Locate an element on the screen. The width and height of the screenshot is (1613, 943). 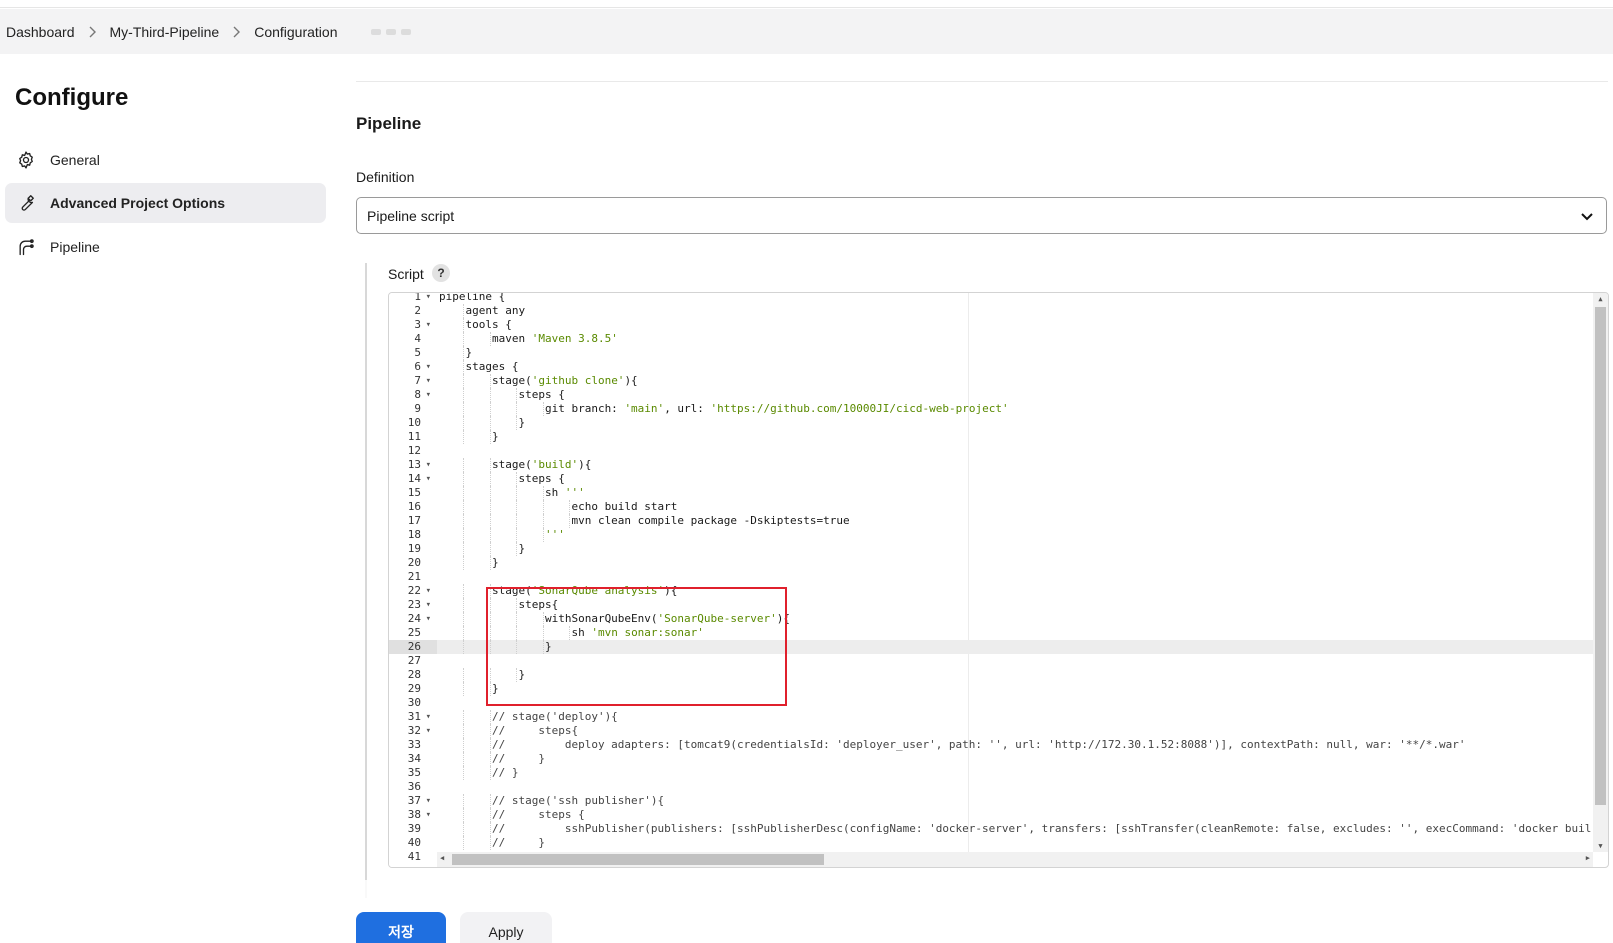
line-number-foldable: 6 is located at coordinates (411, 367).